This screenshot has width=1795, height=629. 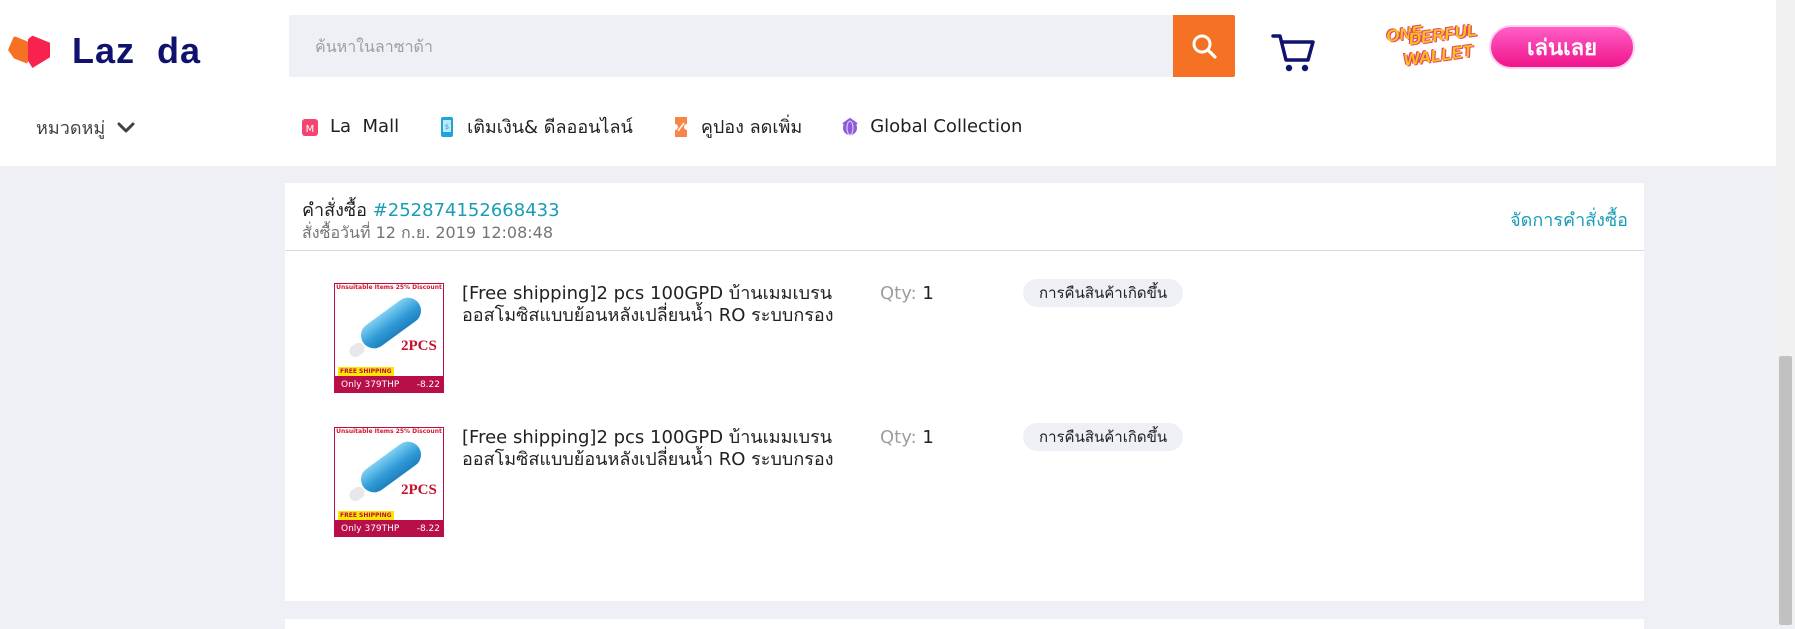 I want to click on search-input, so click(x=729, y=46).